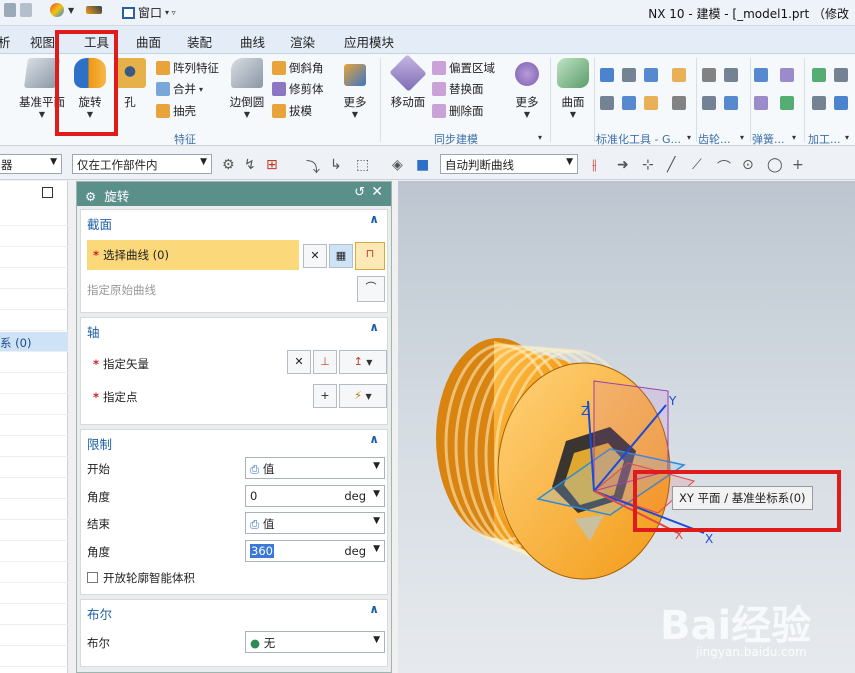 The height and width of the screenshot is (673, 855). What do you see at coordinates (362, 165) in the screenshot?
I see `box-select-icon: ⬚` at bounding box center [362, 165].